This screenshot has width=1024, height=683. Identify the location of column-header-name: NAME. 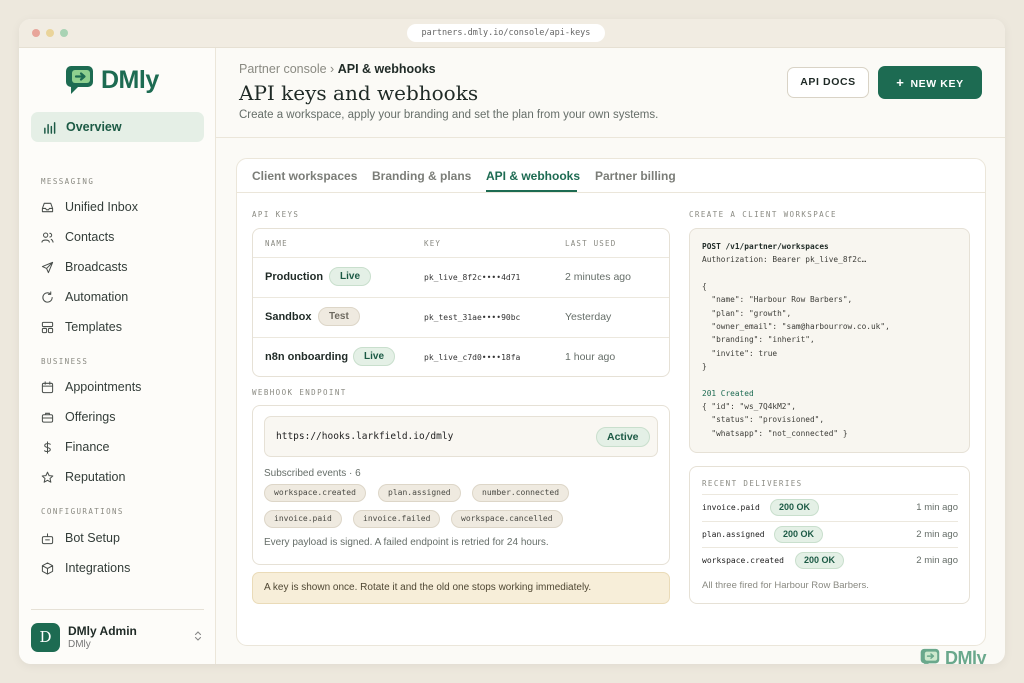
(276, 243).